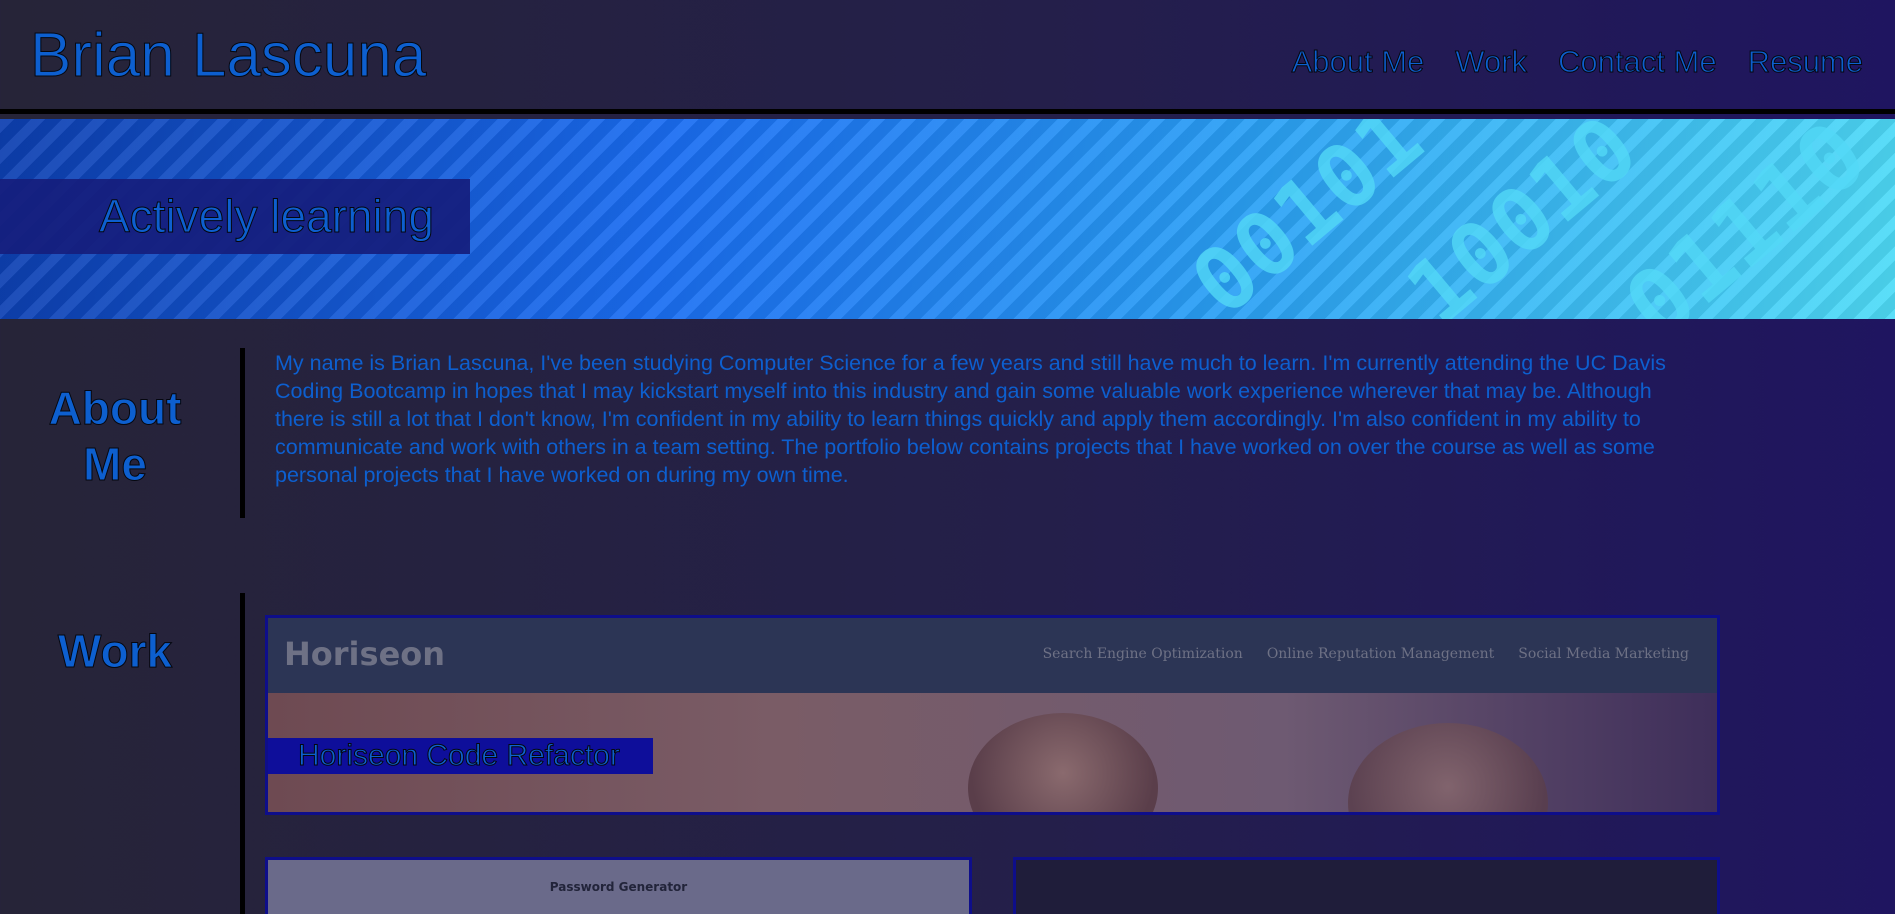 This screenshot has height=914, width=1895. What do you see at coordinates (1491, 62) in the screenshot?
I see `nav-work-link: Work` at bounding box center [1491, 62].